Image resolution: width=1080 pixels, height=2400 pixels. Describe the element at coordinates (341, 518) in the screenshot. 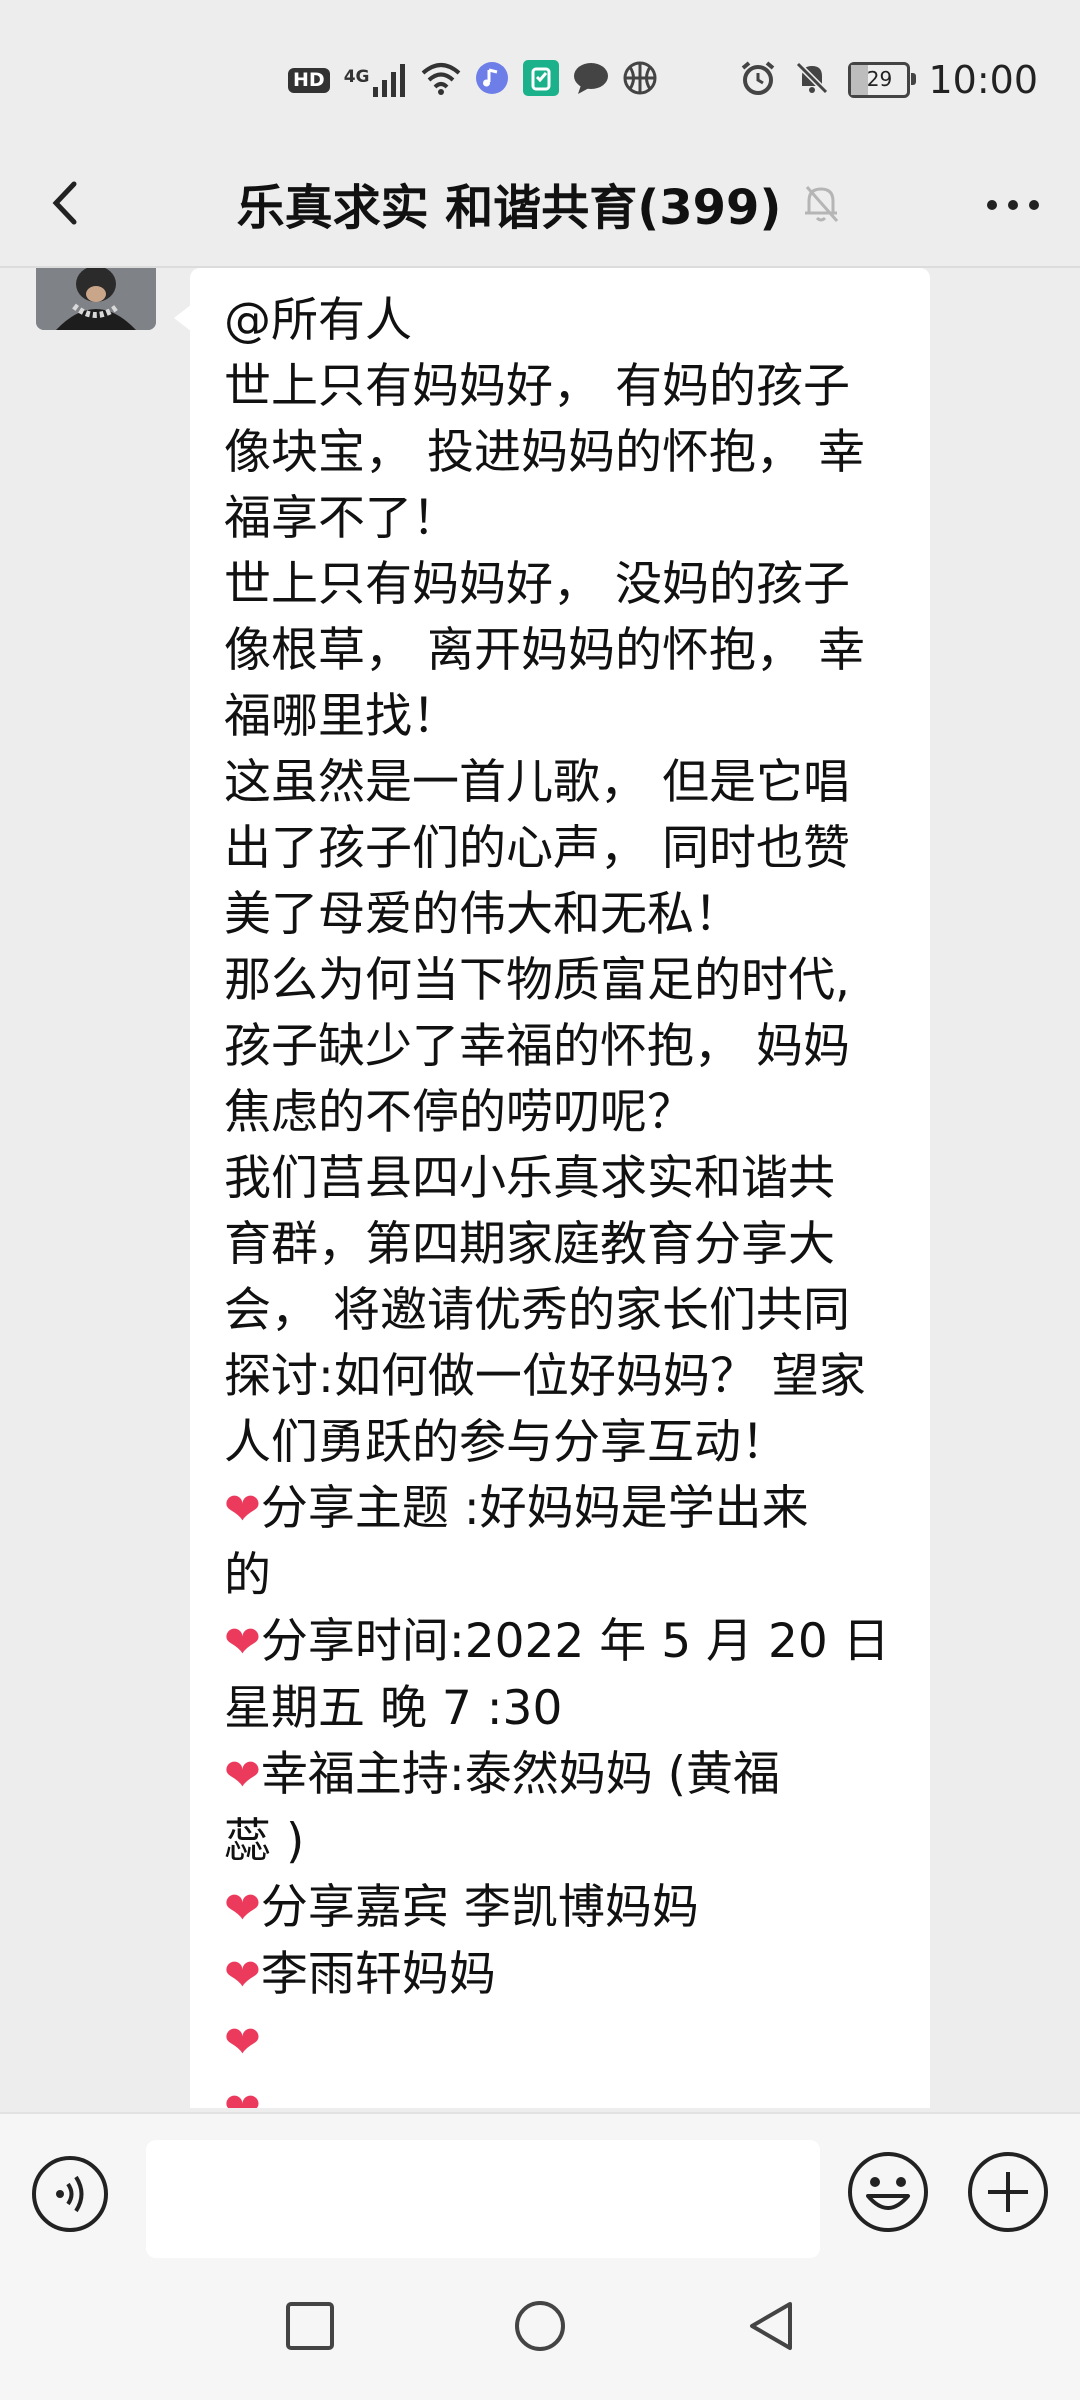

I see `message-line: 福享不了！` at that location.